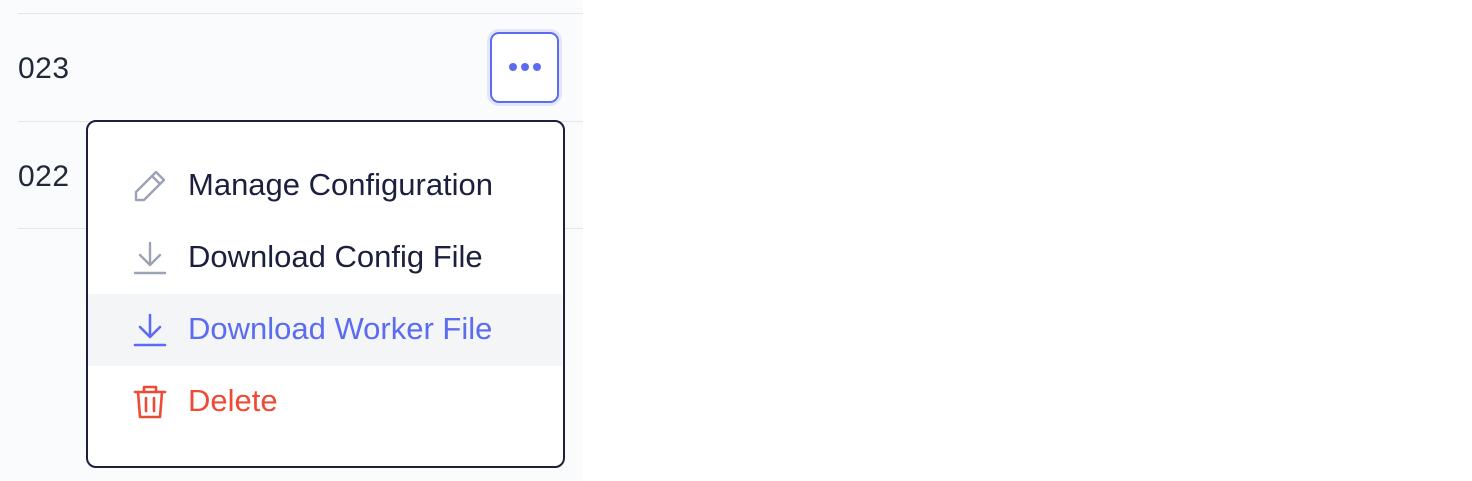  I want to click on row-actions-button, so click(524, 67).